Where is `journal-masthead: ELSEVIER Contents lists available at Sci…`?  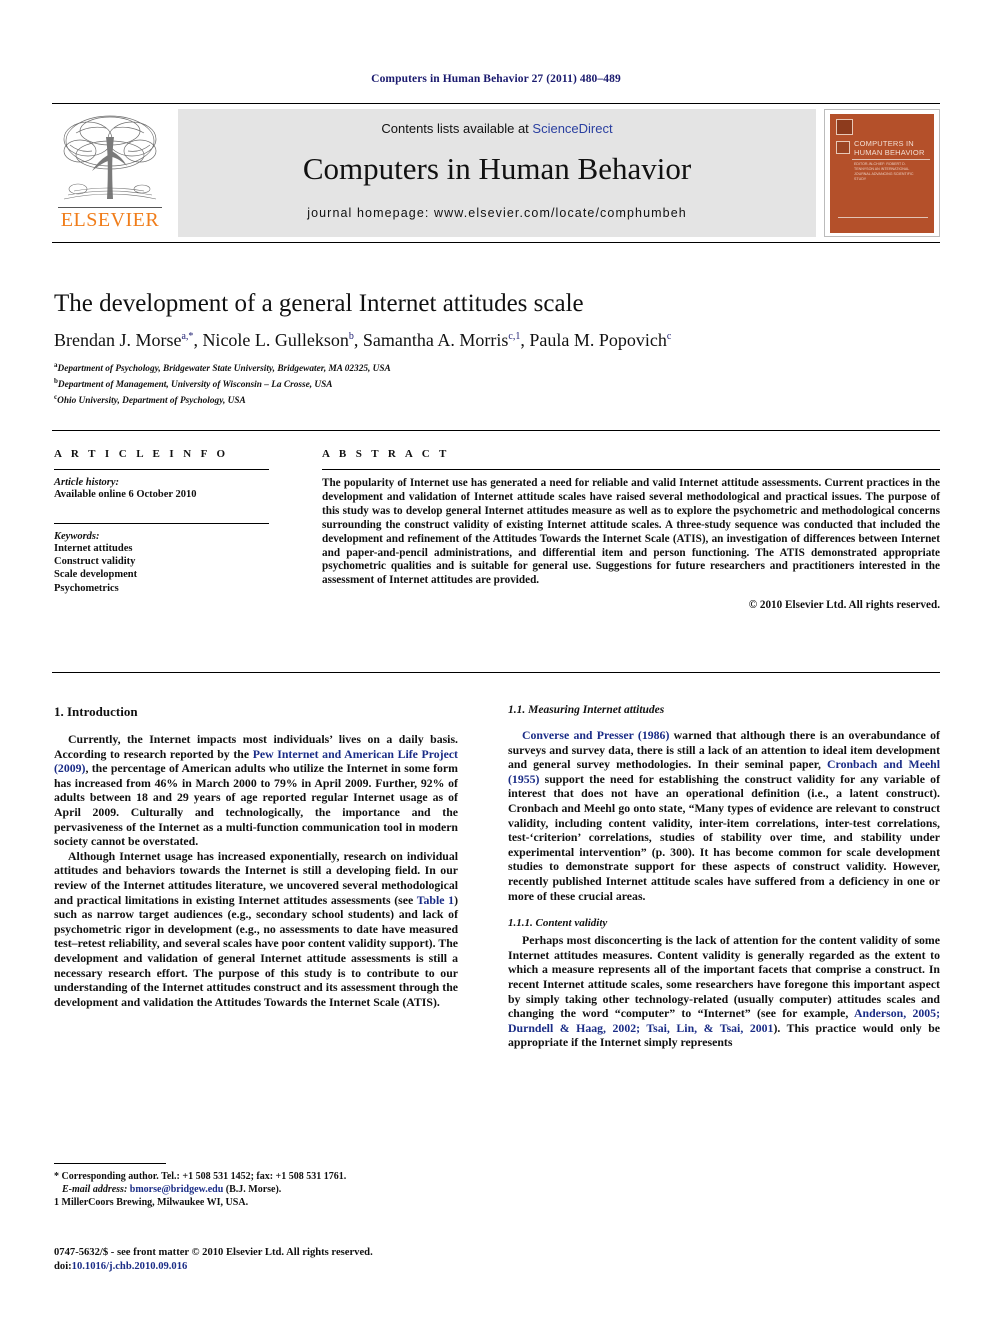 journal-masthead: ELSEVIER Contents lists available at Sci… is located at coordinates (496, 173).